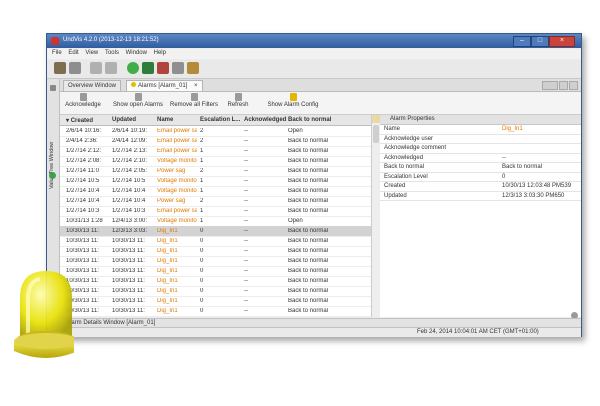 The height and width of the screenshot is (406, 600). Describe the element at coordinates (480, 149) in the screenshot. I see `property-row: Acknowledge comment` at that location.